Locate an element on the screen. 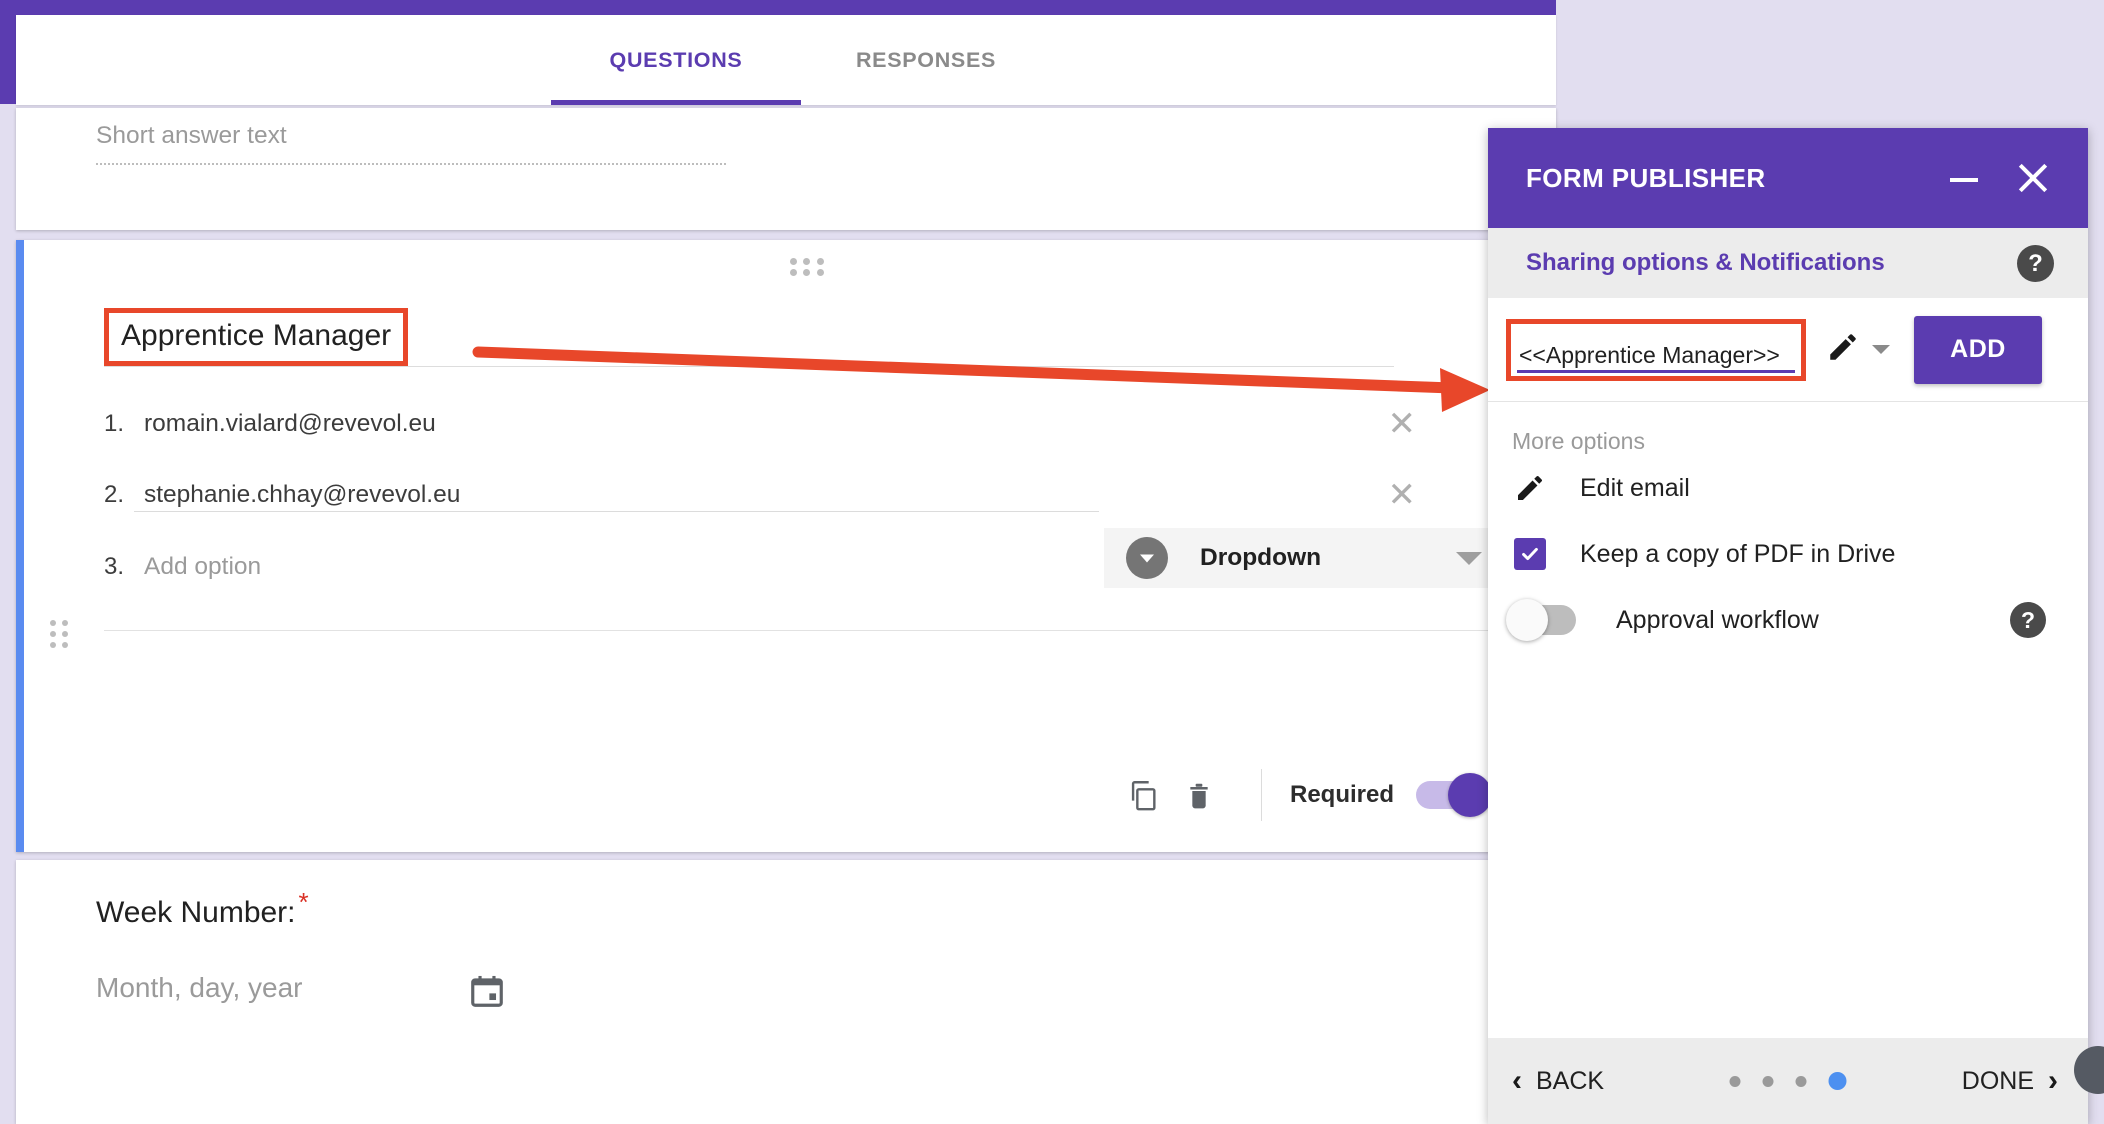  merge-field-row: <<Apprentice Manager>> ADD is located at coordinates (1788, 350).